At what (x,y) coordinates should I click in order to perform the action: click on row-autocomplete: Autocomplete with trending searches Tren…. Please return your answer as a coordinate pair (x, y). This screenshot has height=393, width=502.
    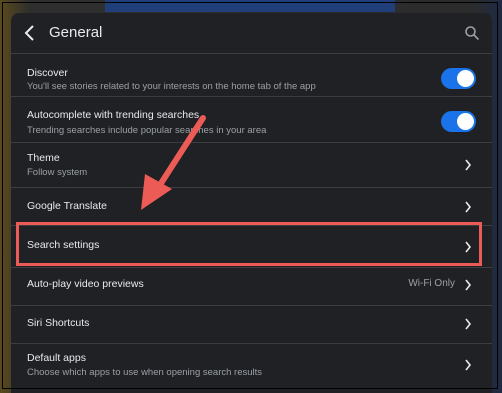
    Looking at the image, I should click on (251, 119).